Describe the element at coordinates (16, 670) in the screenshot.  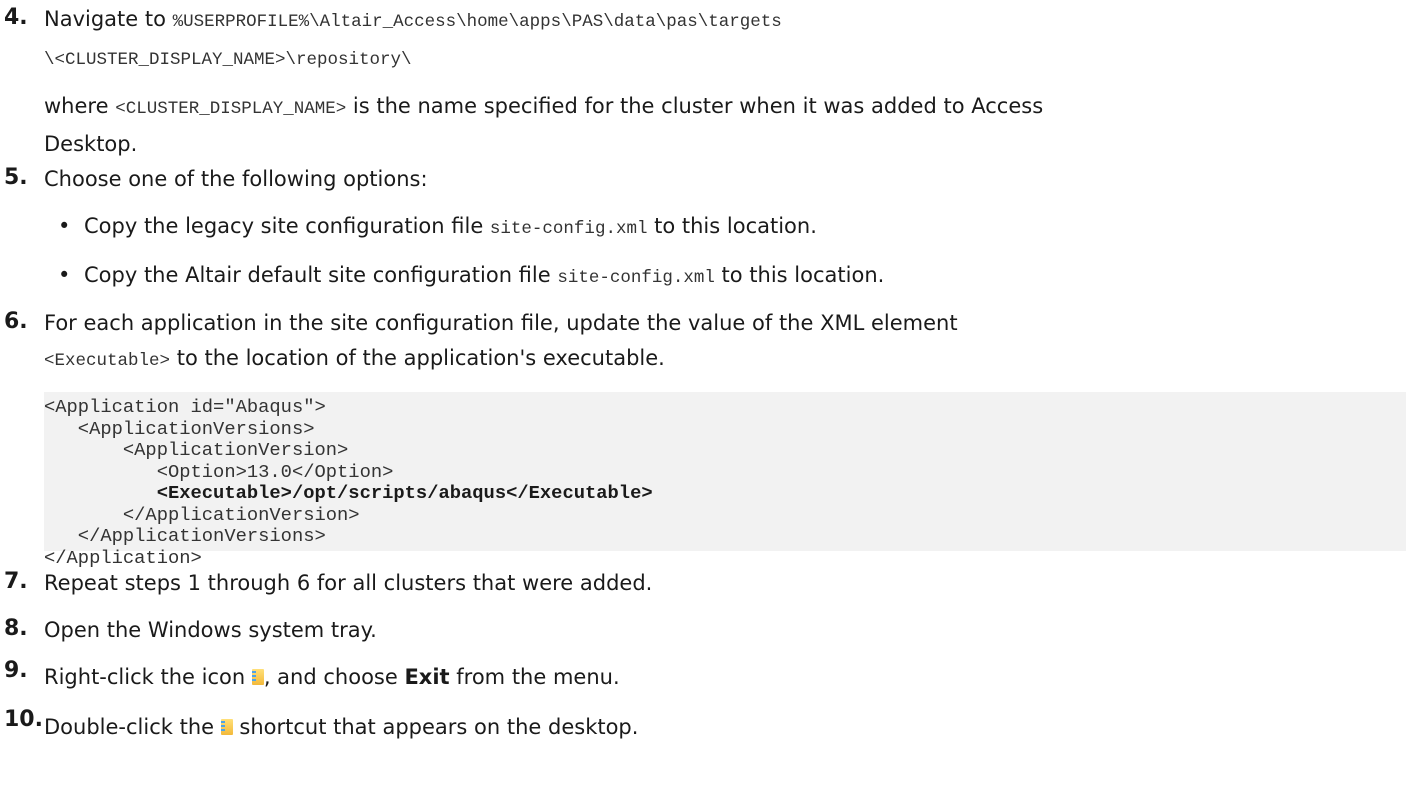
I see `step-number: 9.` at that location.